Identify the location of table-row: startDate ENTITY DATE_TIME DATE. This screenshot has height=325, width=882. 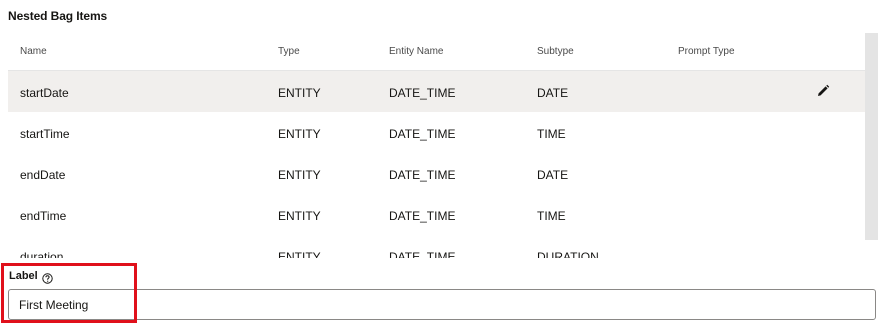
(436, 91).